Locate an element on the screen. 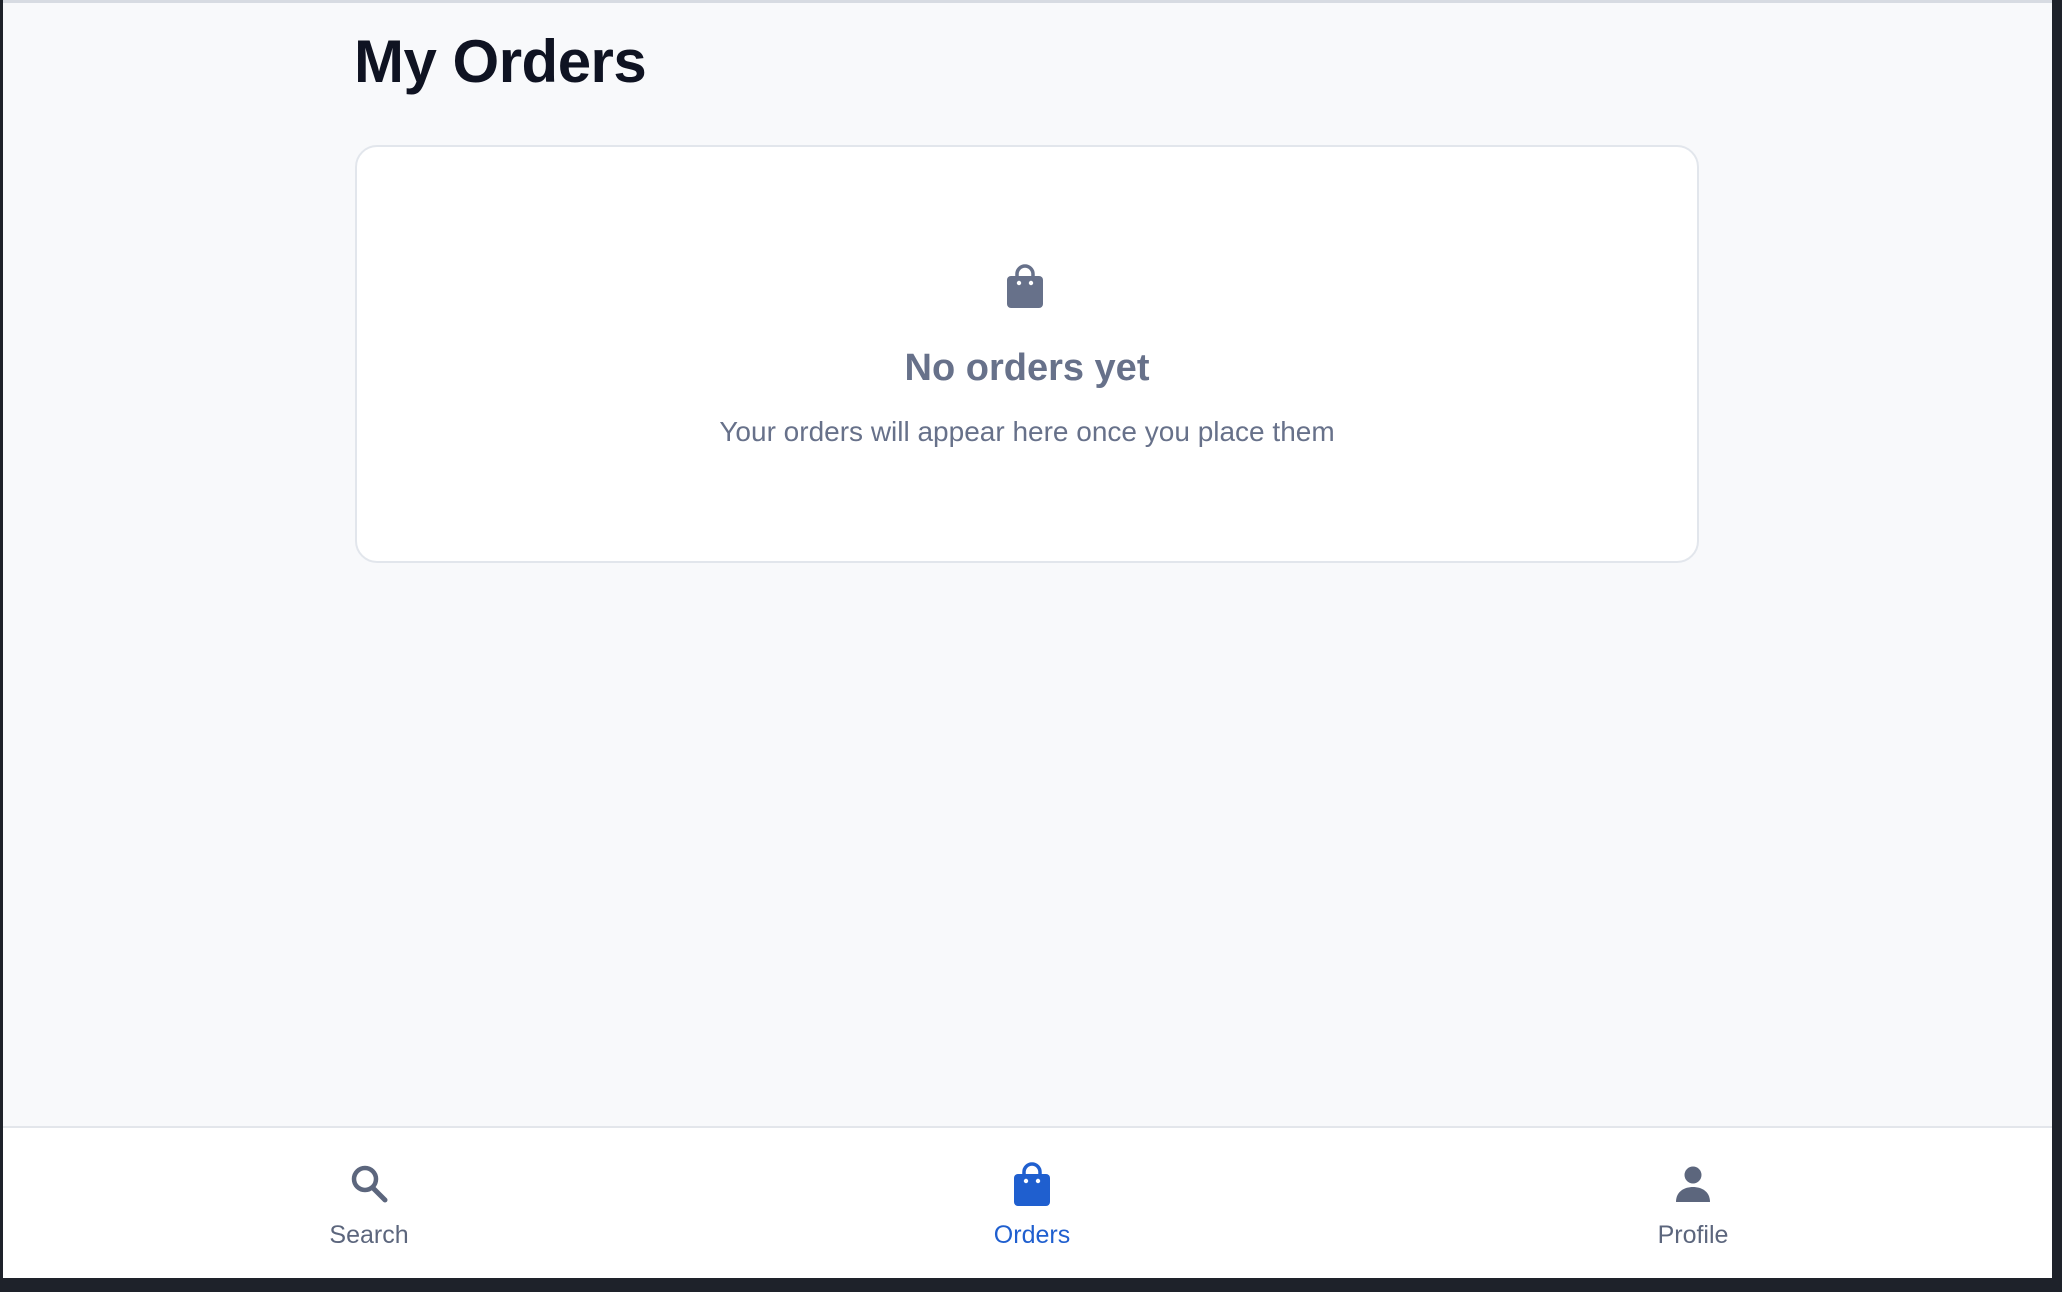 The image size is (2062, 1292). bottom-navigation: Search Orders Profile is located at coordinates (1027, 1202).